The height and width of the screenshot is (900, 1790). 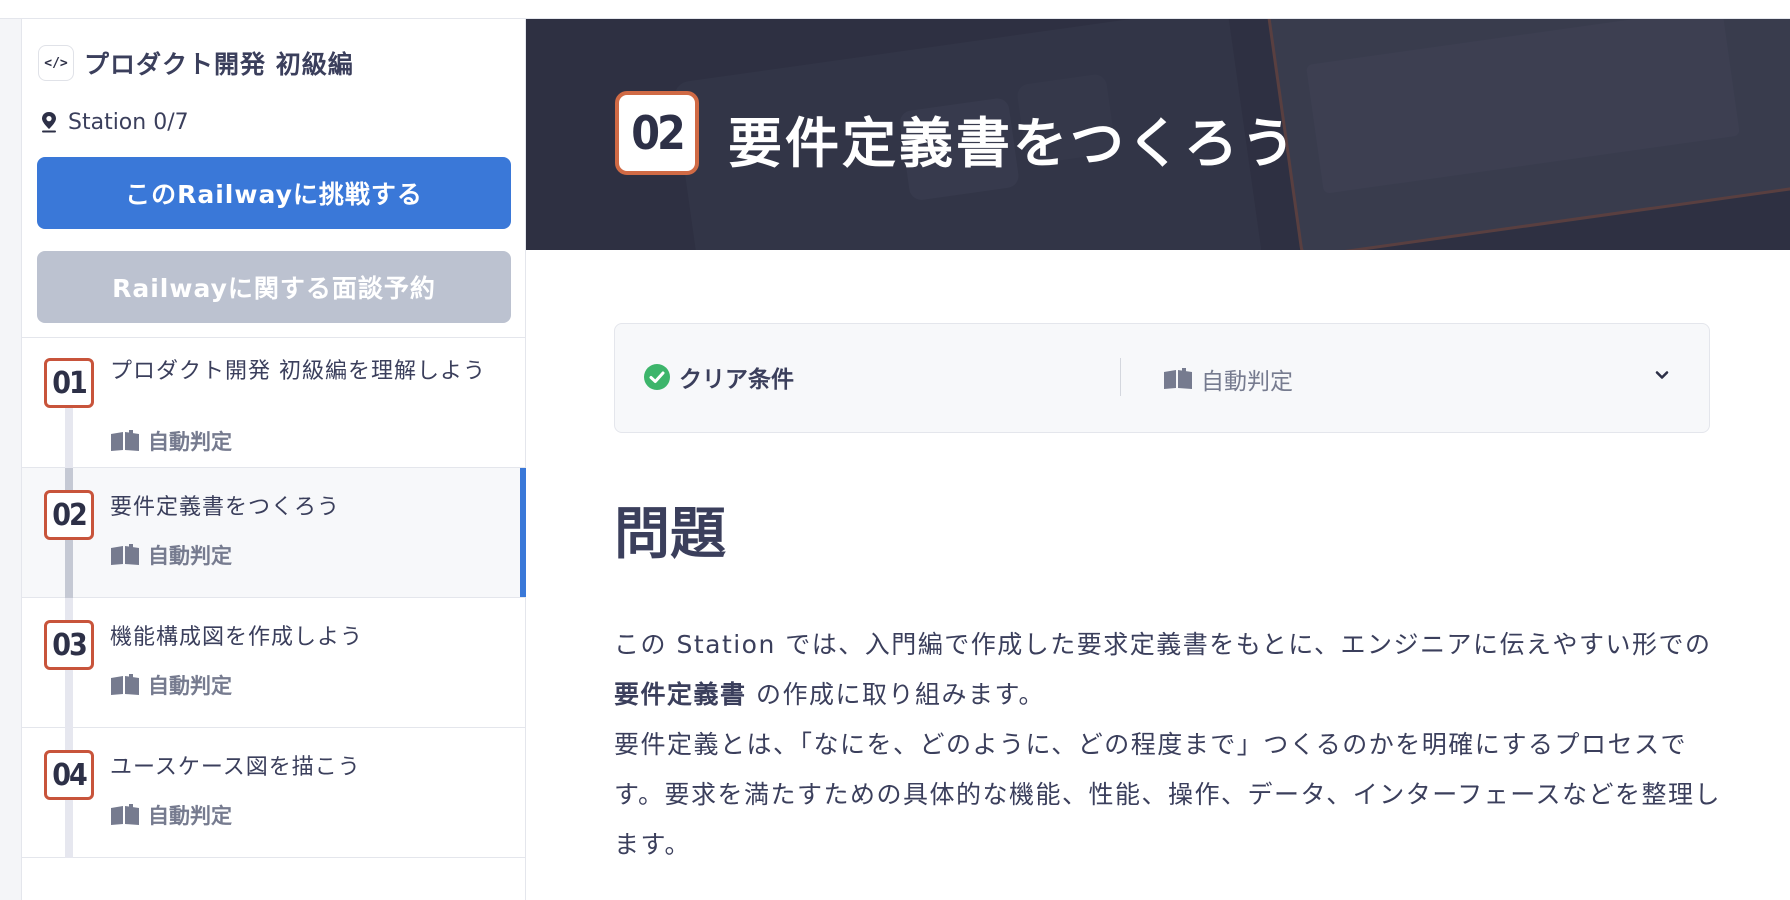 What do you see at coordinates (69, 383) in the screenshot?
I see `station-number-badge: 01` at bounding box center [69, 383].